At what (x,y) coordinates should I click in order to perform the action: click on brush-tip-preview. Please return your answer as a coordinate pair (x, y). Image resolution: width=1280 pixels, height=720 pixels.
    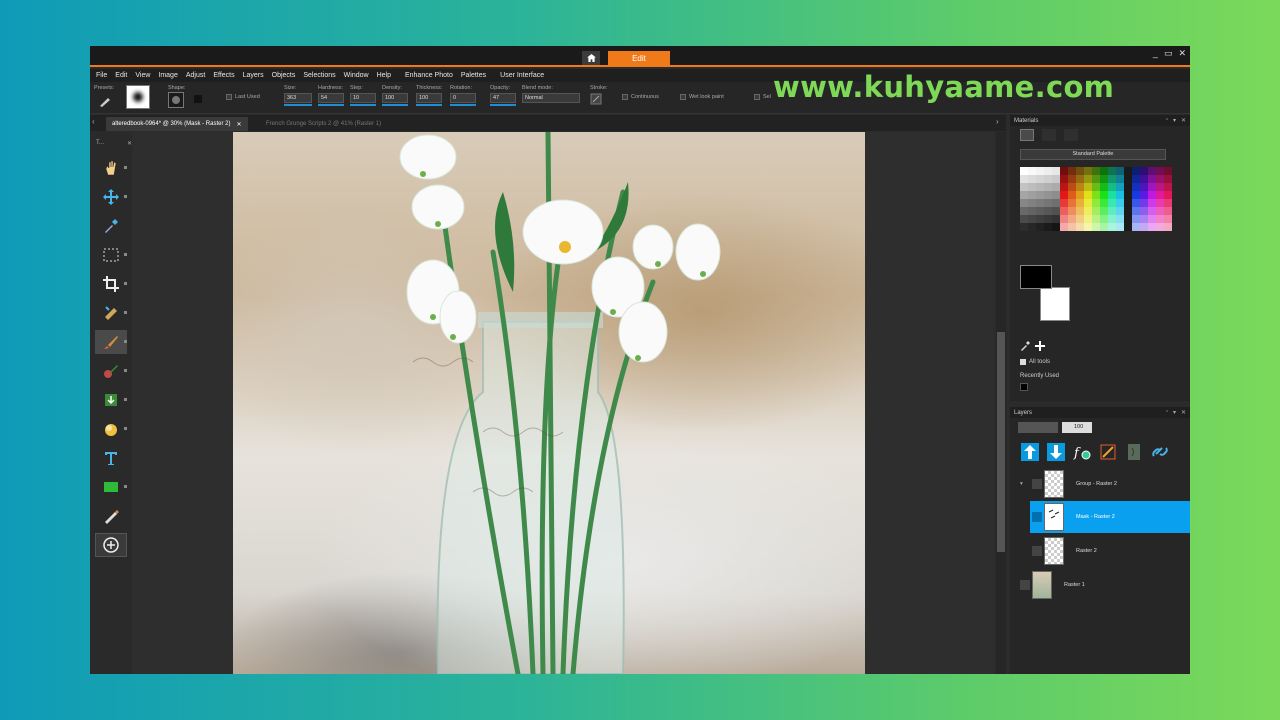
    Looking at the image, I should click on (138, 97).